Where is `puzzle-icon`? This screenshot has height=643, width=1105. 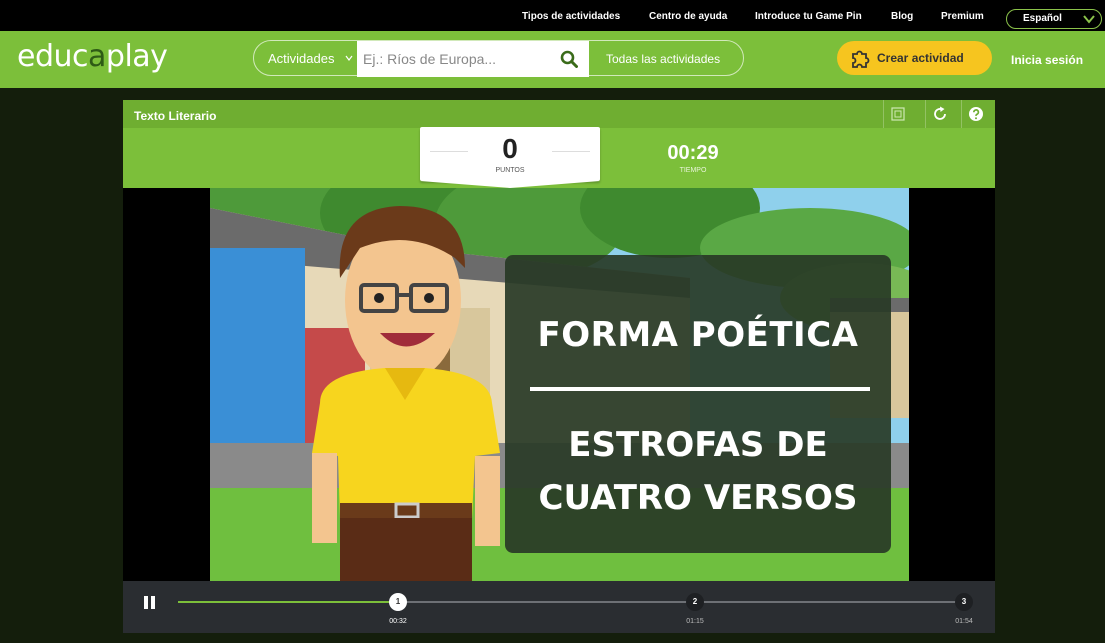 puzzle-icon is located at coordinates (861, 59).